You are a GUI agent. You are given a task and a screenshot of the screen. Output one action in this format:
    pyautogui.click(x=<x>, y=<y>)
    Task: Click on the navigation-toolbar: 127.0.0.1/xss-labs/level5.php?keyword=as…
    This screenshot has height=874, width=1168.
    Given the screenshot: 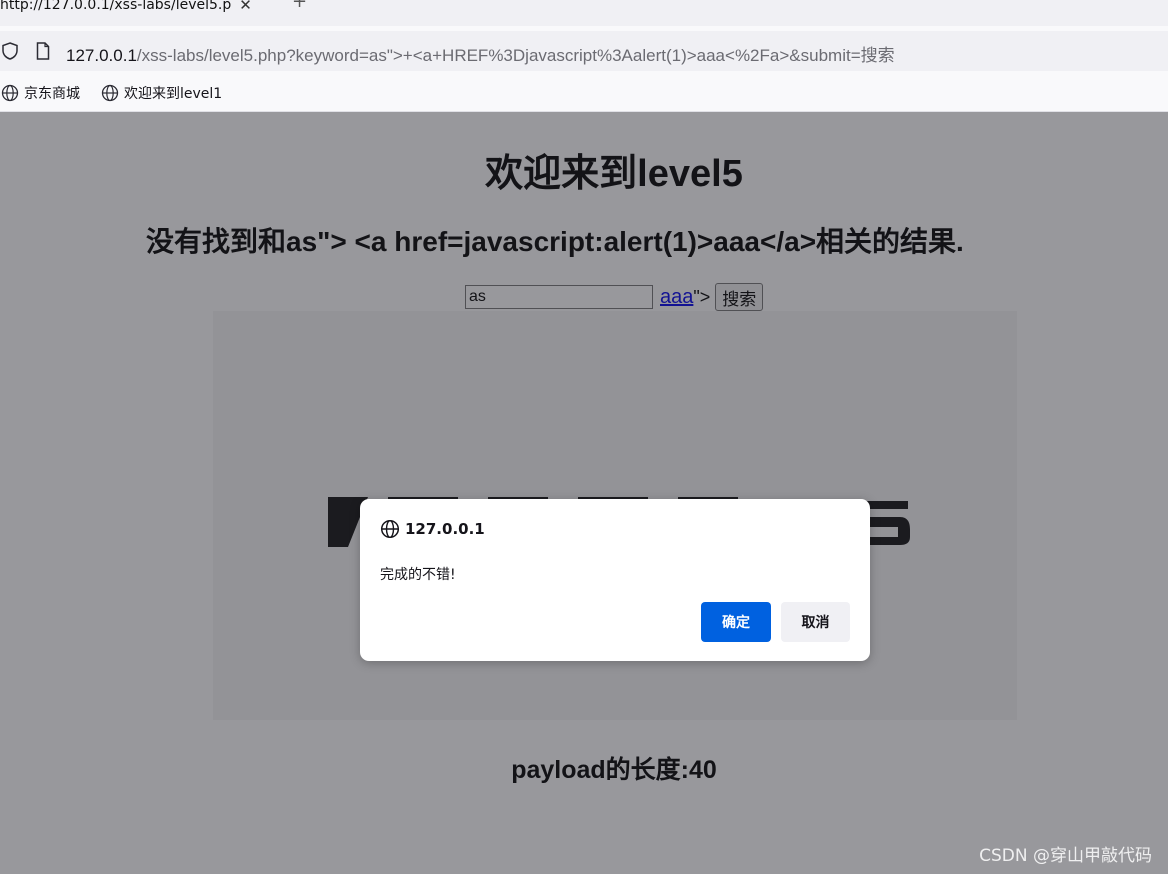 What is the action you would take?
    pyautogui.click(x=584, y=51)
    